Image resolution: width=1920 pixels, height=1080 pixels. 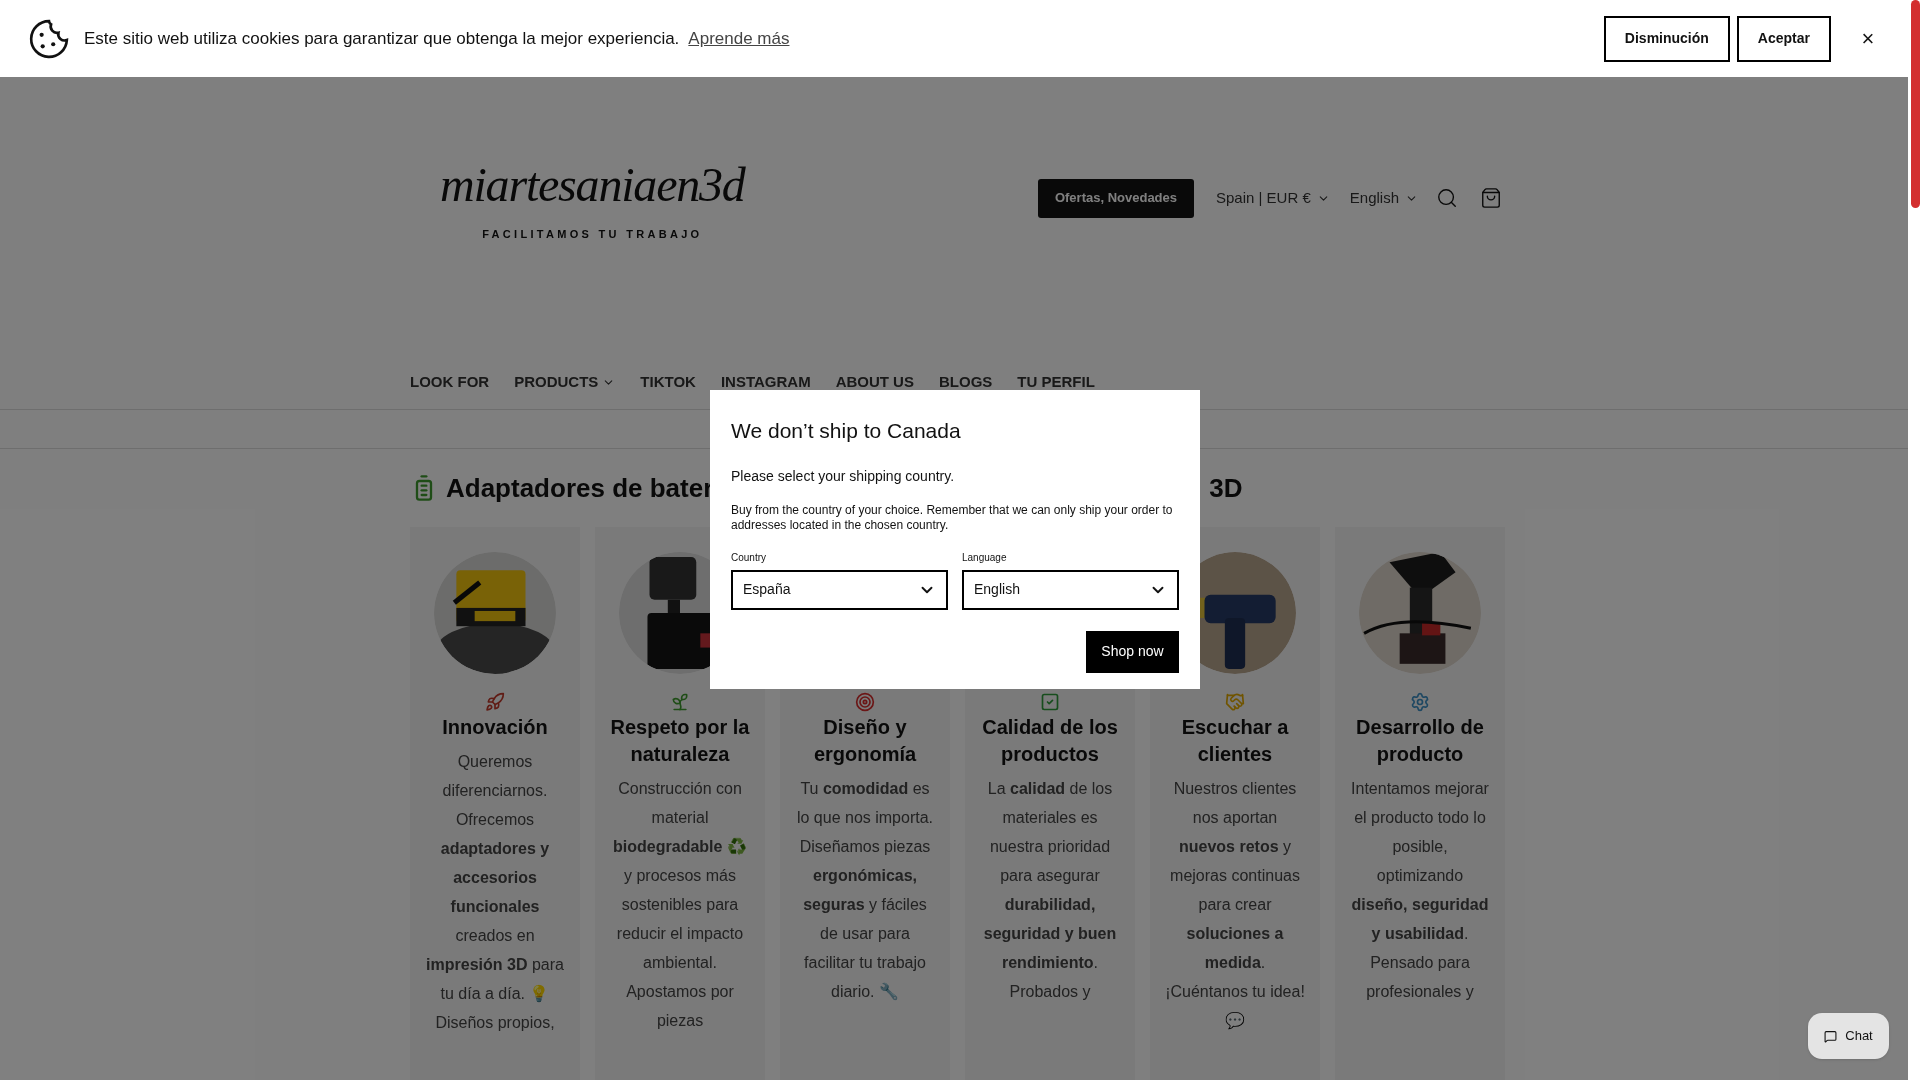 I want to click on card-text: Tu comodidad es lo que nos importa. Diseñamos piezas ergonómicas, seguras y fáciles de usar para facilitar tu trabajo diario. 🔧, so click(x=865, y=890).